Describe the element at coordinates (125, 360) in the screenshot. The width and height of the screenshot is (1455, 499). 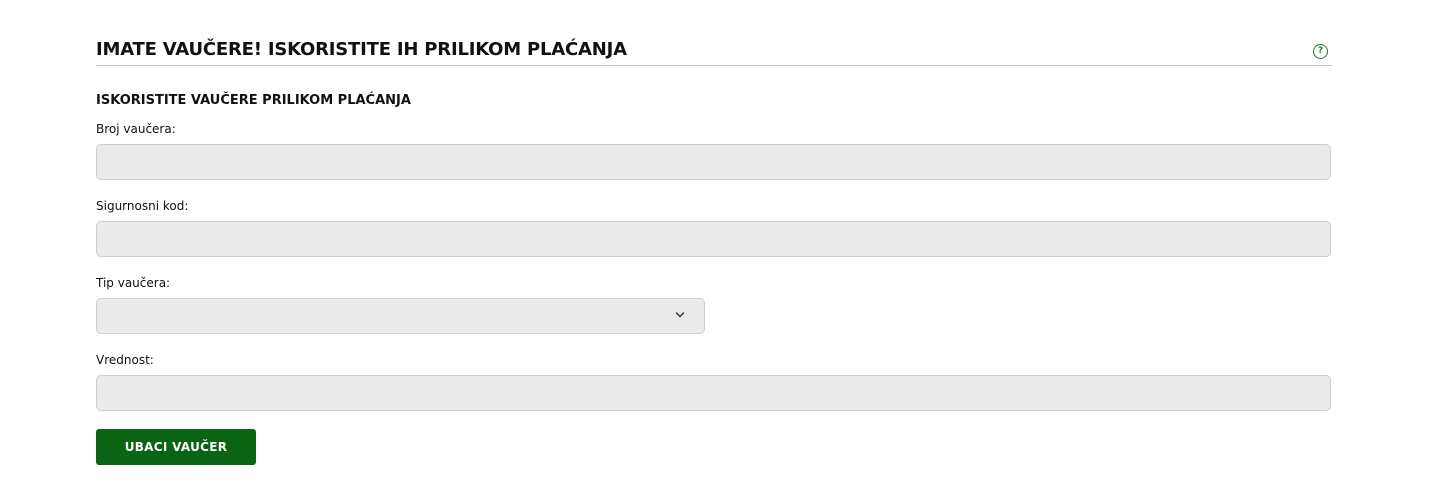
I see `amount-label: Vrednost:` at that location.